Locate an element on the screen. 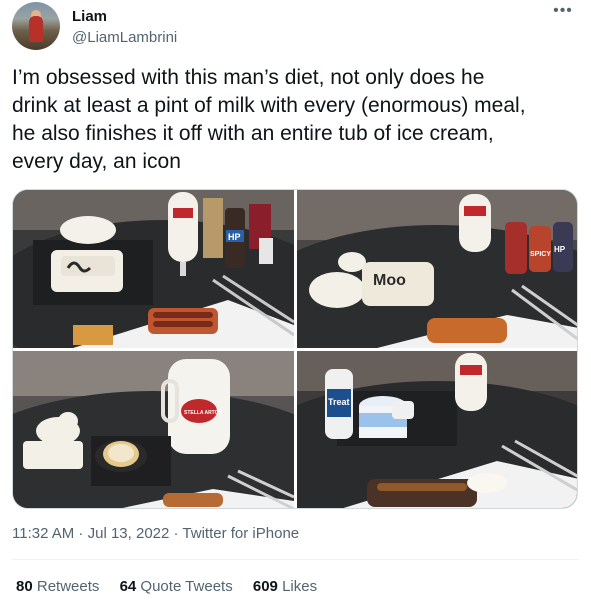 The image size is (591, 605). likes-stat: 609 Likes is located at coordinates (285, 587).